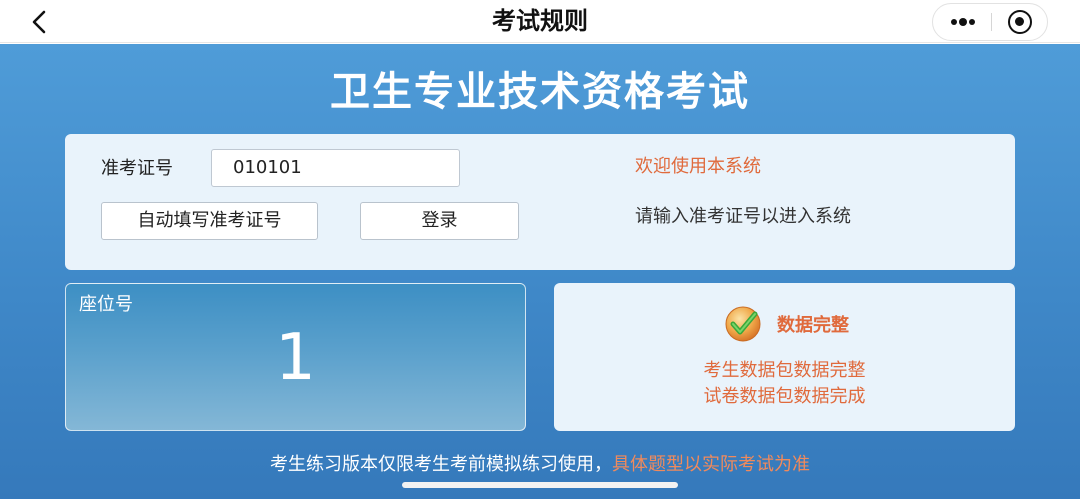  Describe the element at coordinates (540, 485) in the screenshot. I see `home-indicator` at that location.